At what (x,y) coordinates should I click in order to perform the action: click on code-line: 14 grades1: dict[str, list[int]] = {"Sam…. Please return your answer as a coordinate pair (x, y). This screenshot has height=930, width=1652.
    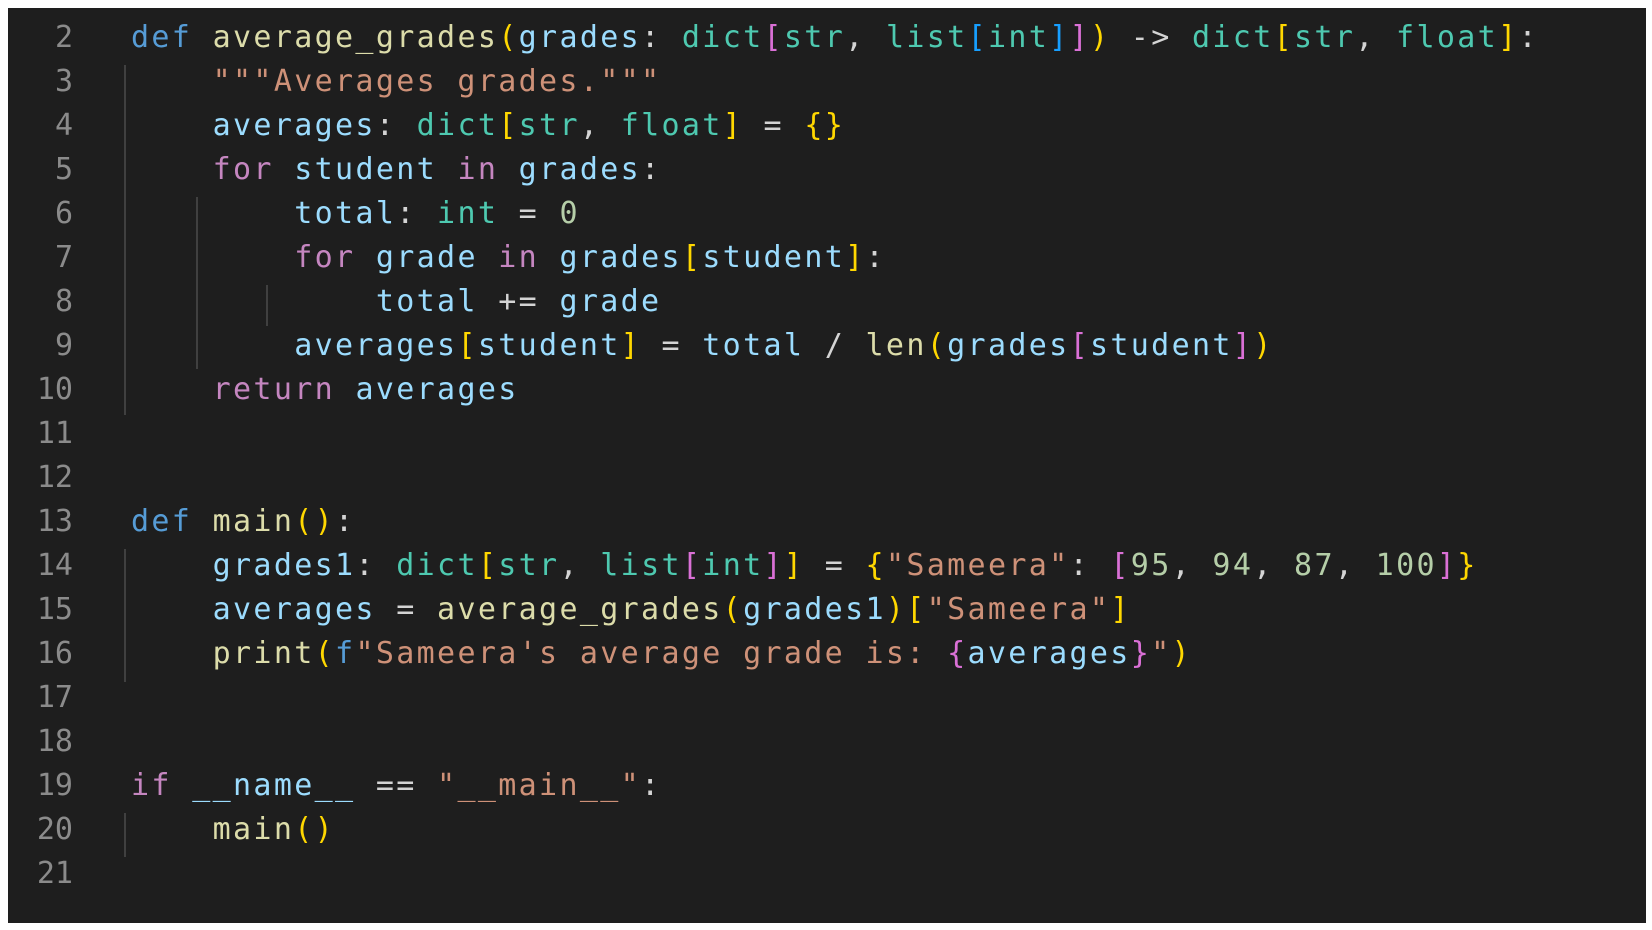
    Looking at the image, I should click on (827, 566).